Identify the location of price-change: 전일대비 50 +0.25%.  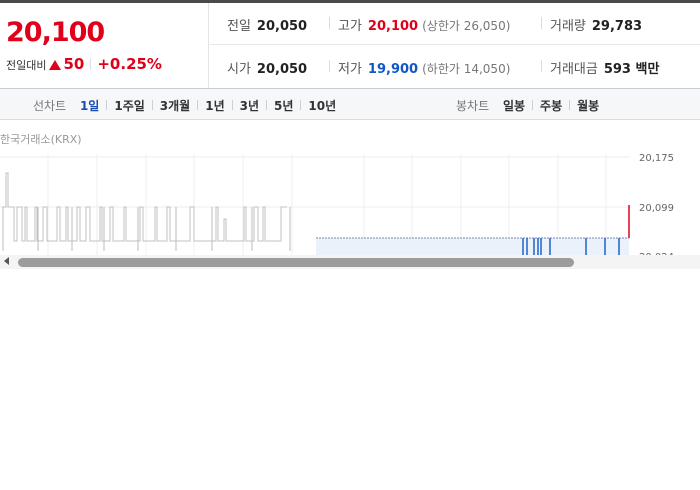
(84, 64).